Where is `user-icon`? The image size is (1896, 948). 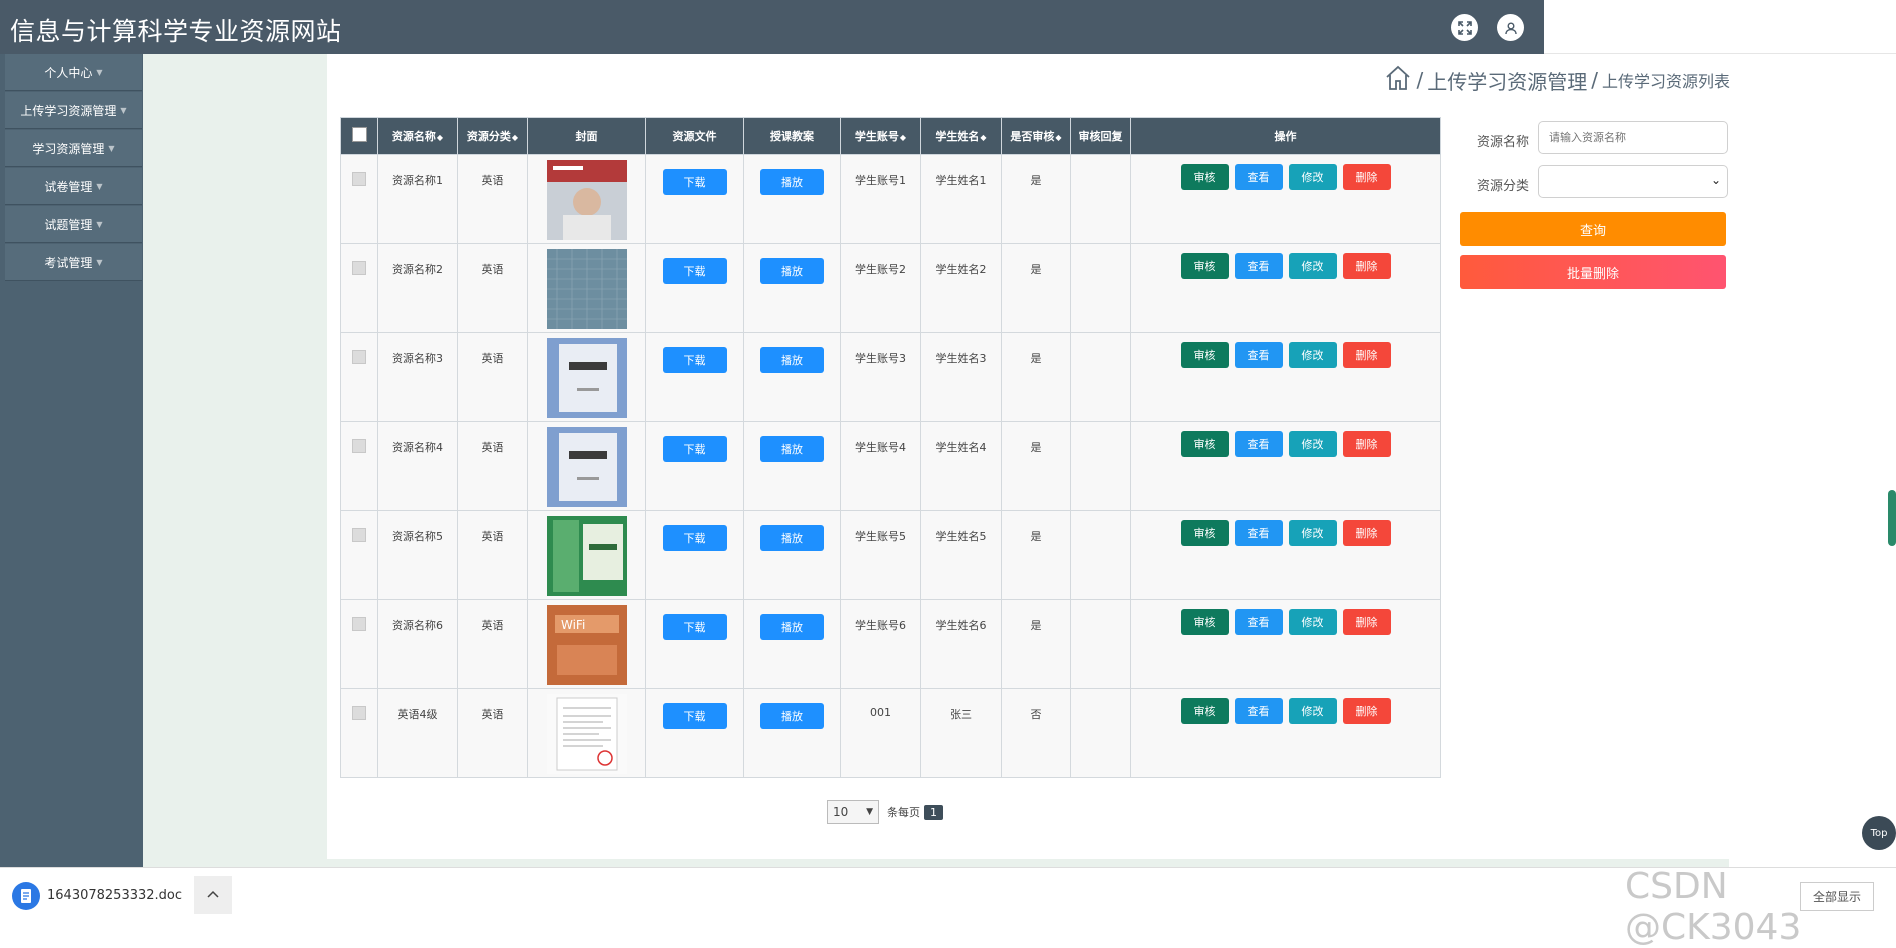 user-icon is located at coordinates (1510, 27).